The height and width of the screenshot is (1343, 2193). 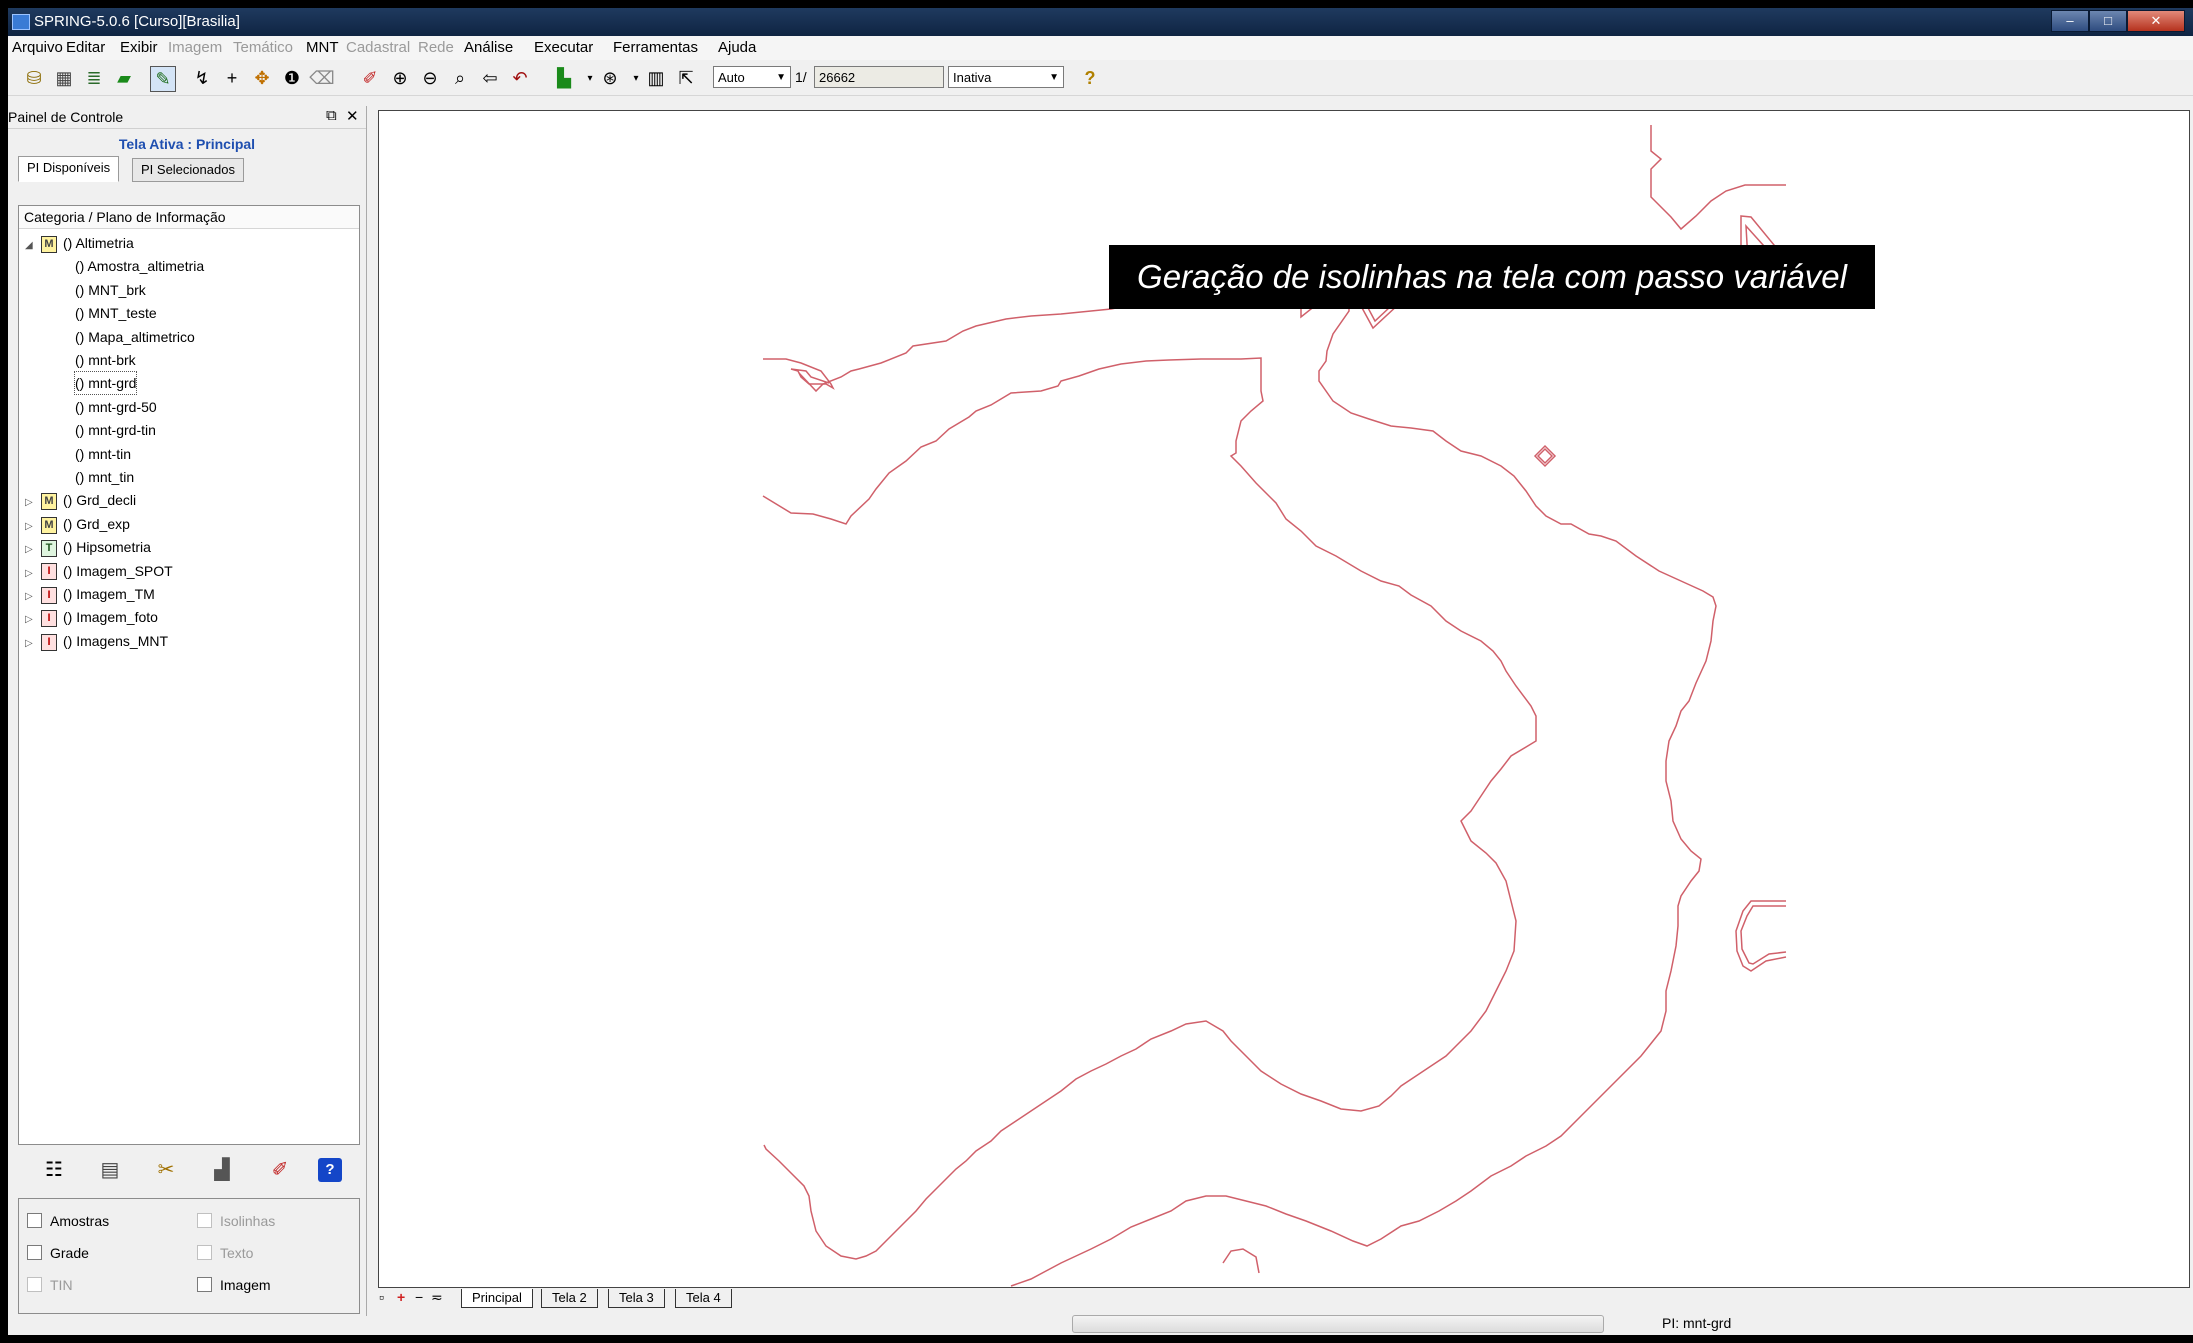 I want to click on tab-pi-selecionados: PI Selecionados, so click(x=188, y=170).